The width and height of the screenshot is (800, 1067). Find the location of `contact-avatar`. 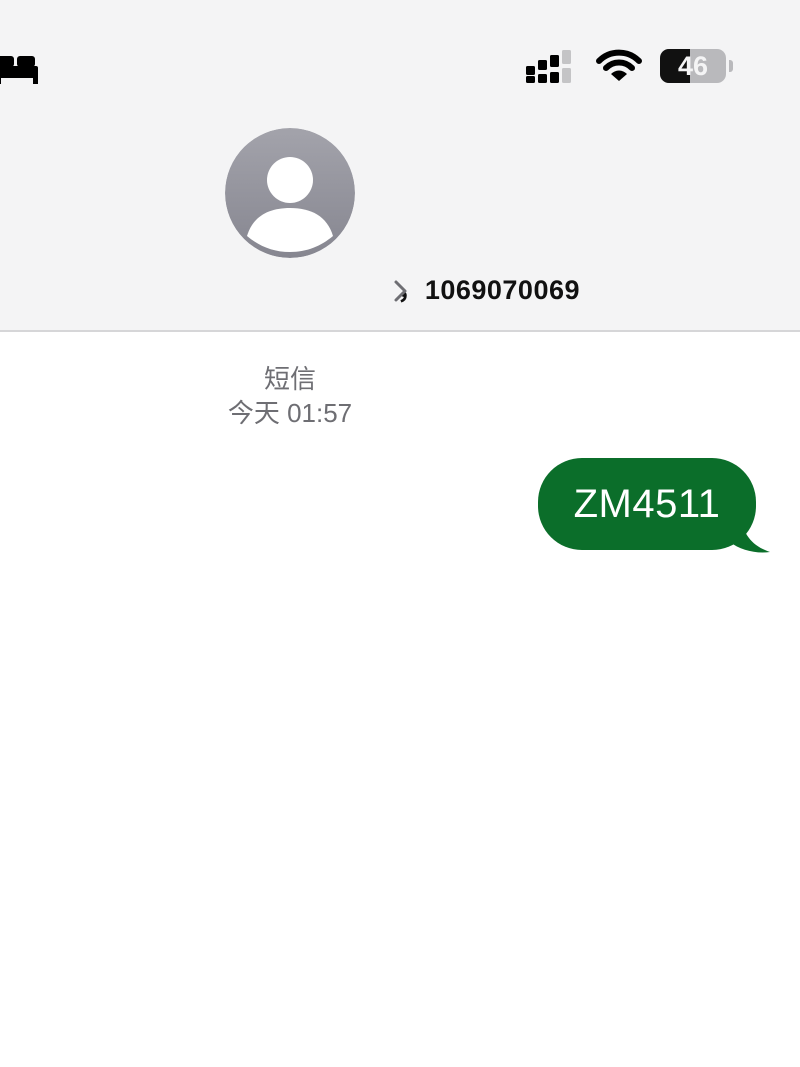

contact-avatar is located at coordinates (290, 193).